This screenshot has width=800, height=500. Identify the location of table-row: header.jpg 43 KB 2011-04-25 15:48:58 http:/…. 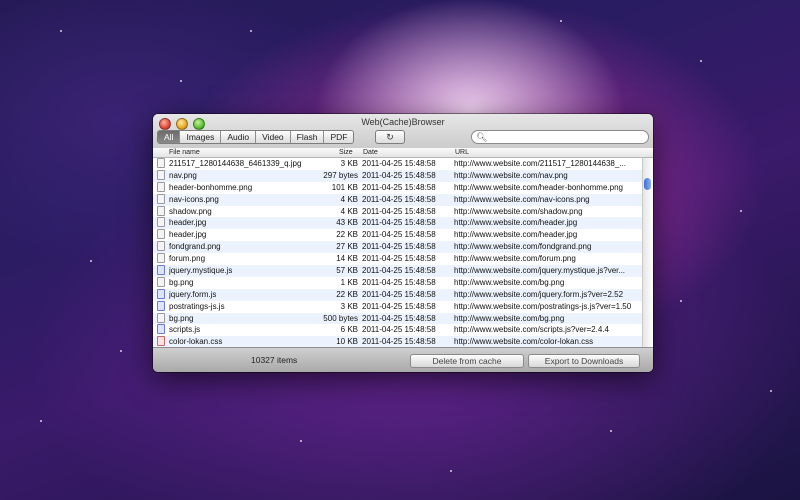
(398, 223).